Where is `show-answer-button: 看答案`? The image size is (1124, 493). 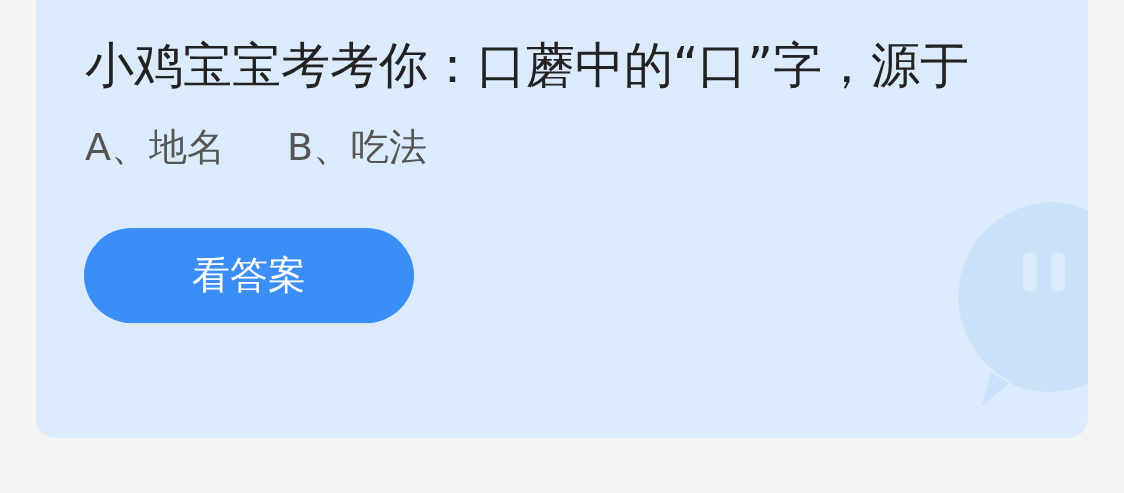
show-answer-button: 看答案 is located at coordinates (249, 275).